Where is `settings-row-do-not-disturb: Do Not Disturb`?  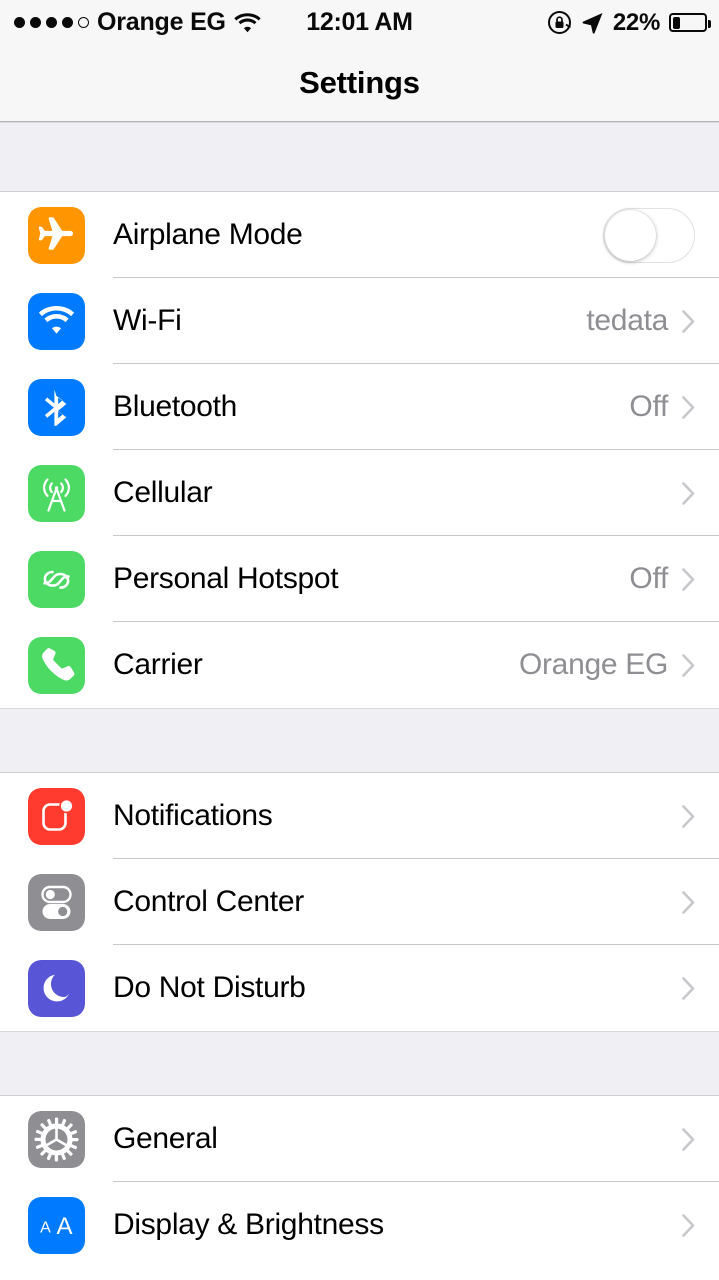 settings-row-do-not-disturb: Do Not Disturb is located at coordinates (359, 988).